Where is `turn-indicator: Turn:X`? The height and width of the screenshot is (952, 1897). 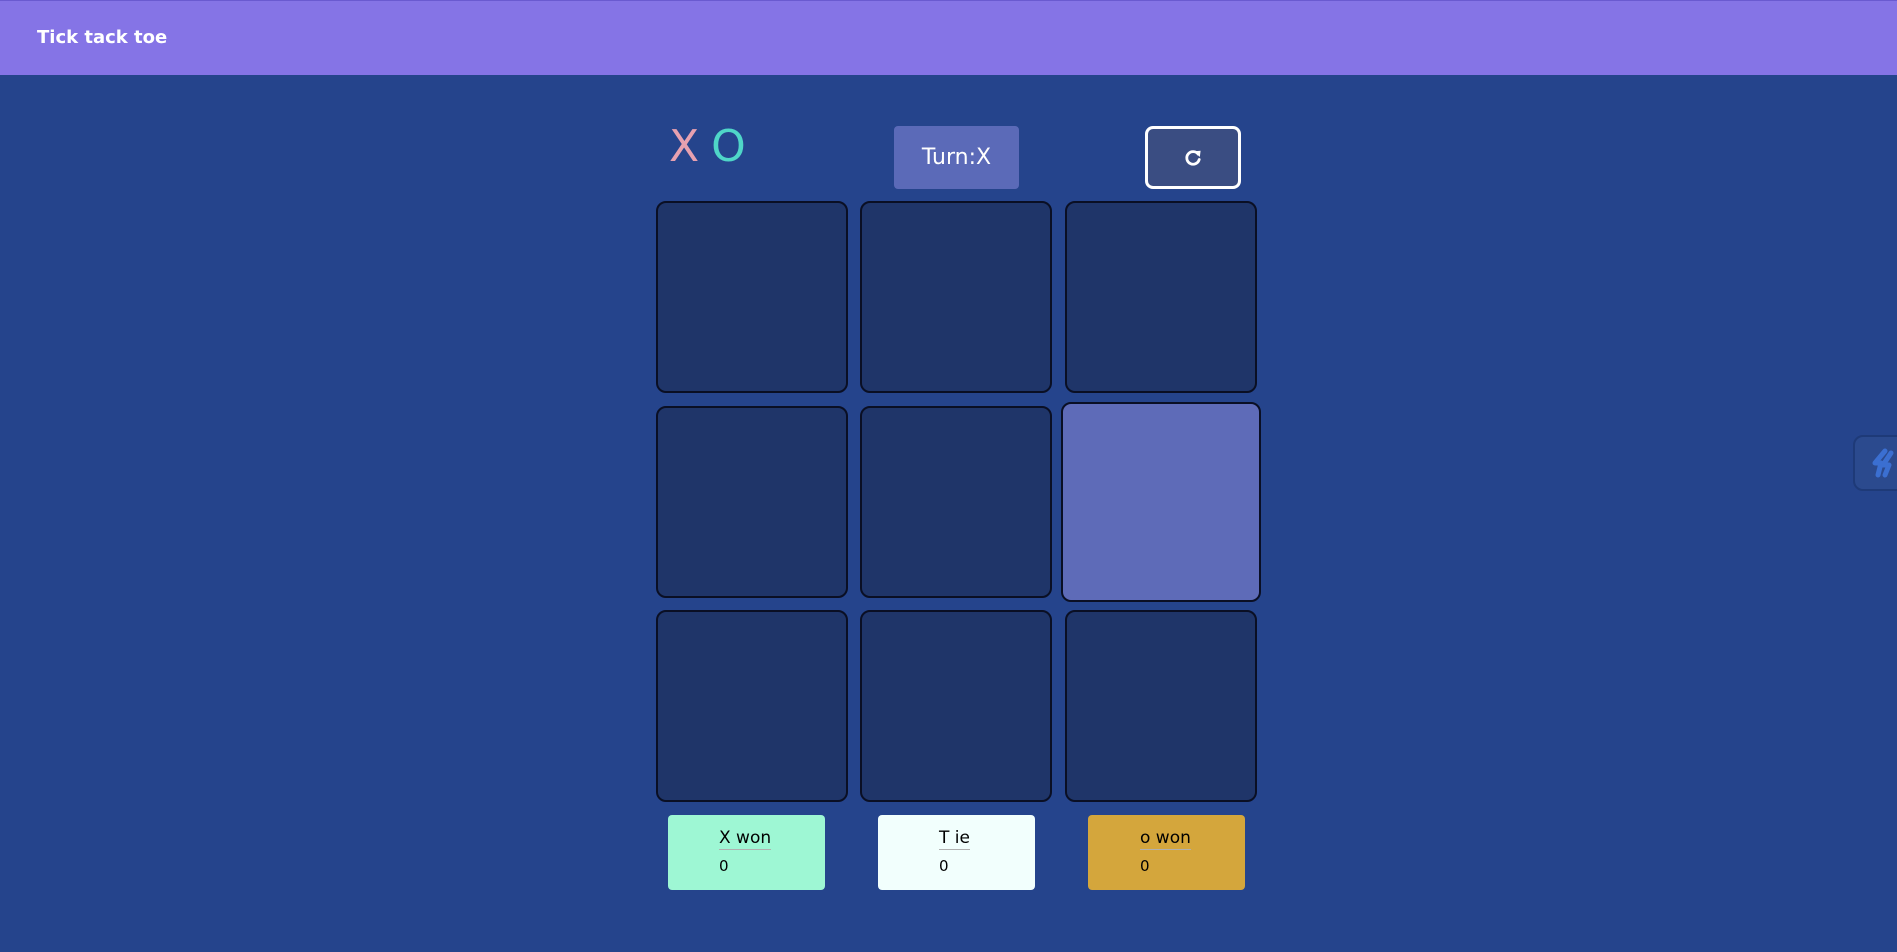 turn-indicator: Turn:X is located at coordinates (956, 157).